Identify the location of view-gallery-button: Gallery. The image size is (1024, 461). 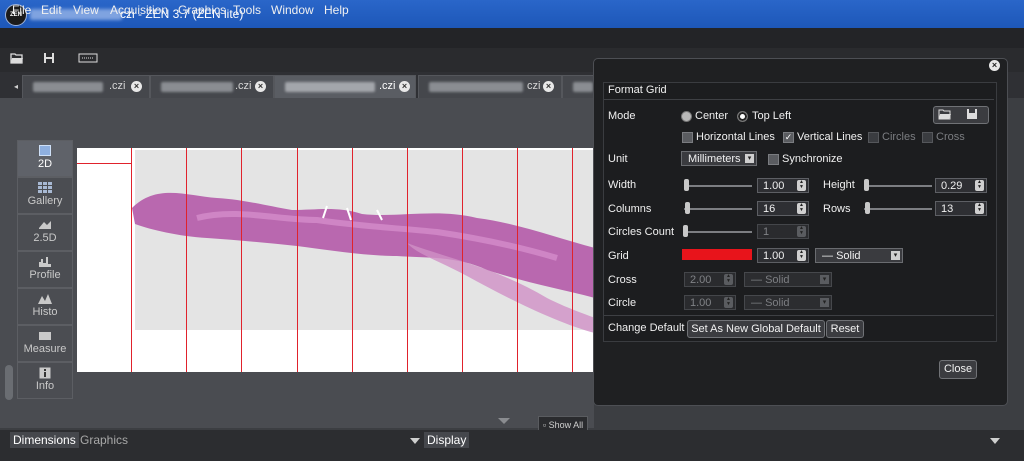
(45, 195).